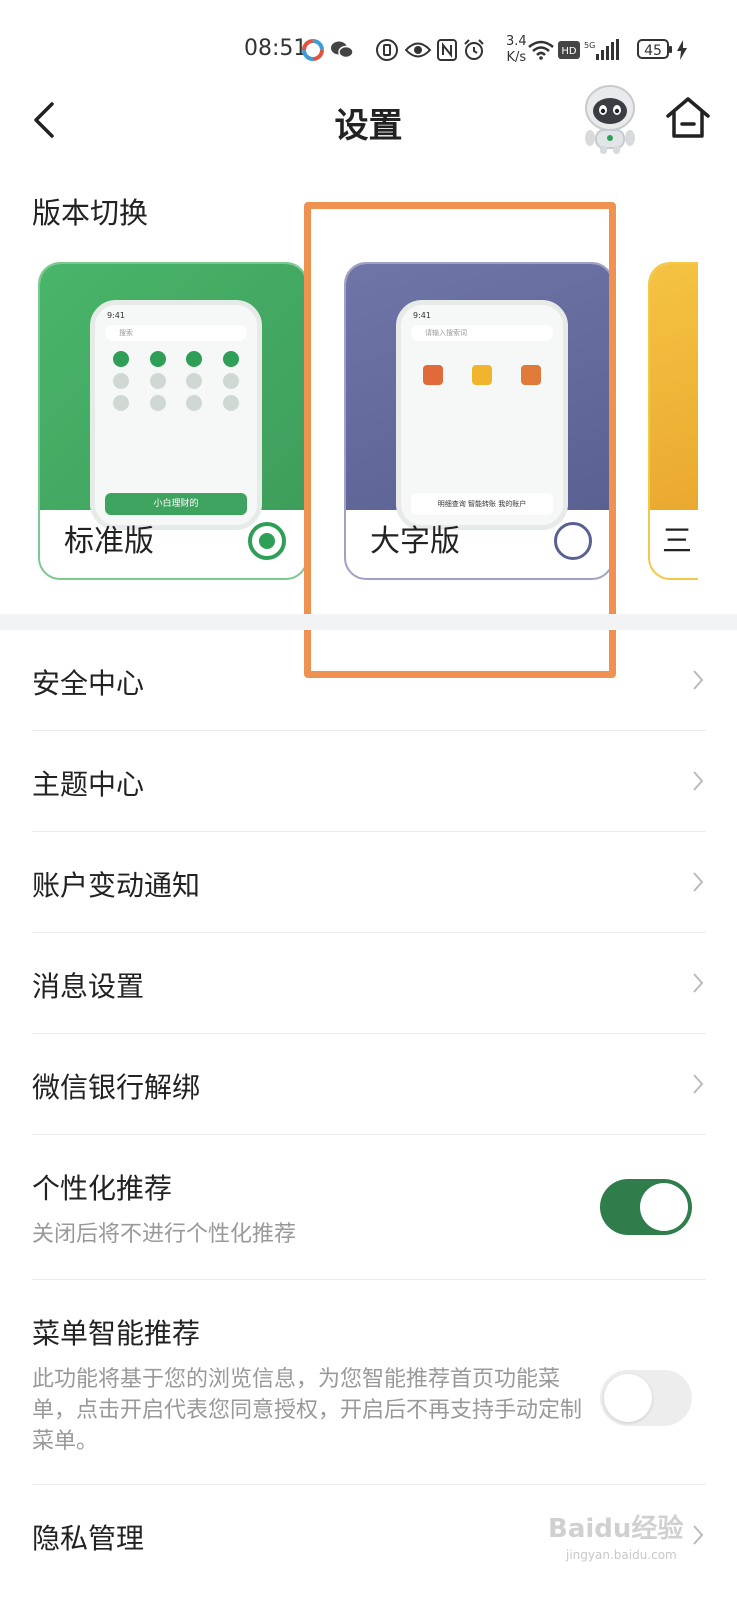  I want to click on settings-item-security-center: 安全中心, so click(369, 680).